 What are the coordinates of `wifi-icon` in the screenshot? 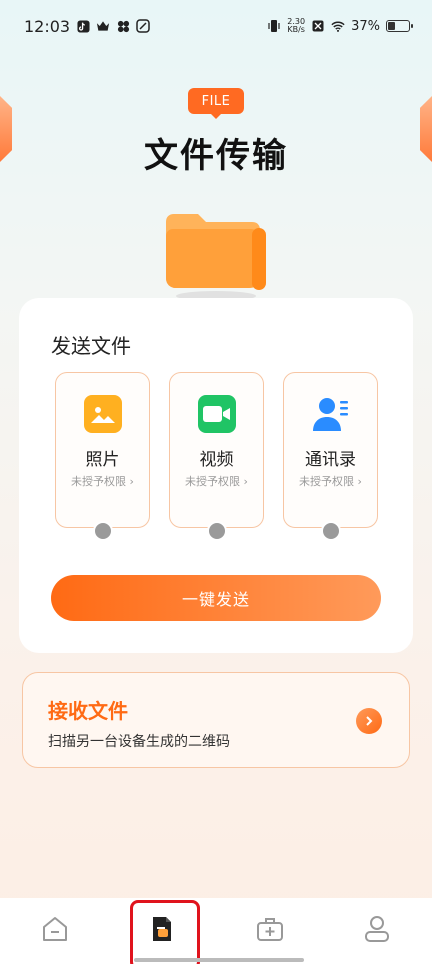 It's located at (338, 26).